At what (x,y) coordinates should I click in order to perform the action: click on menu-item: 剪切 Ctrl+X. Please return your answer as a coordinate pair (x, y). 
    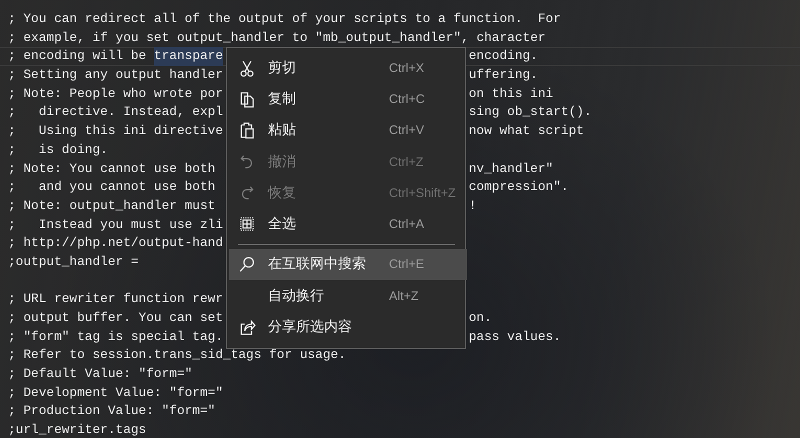
    Looking at the image, I should click on (347, 68).